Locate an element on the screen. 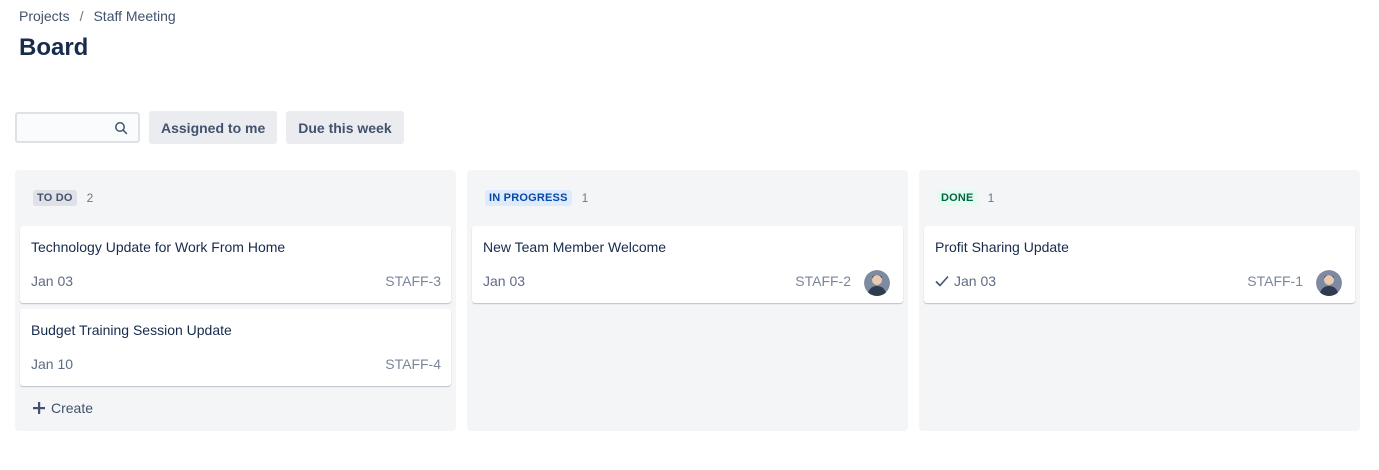 The width and height of the screenshot is (1379, 470). column-title: IN PROGRESS is located at coordinates (528, 198).